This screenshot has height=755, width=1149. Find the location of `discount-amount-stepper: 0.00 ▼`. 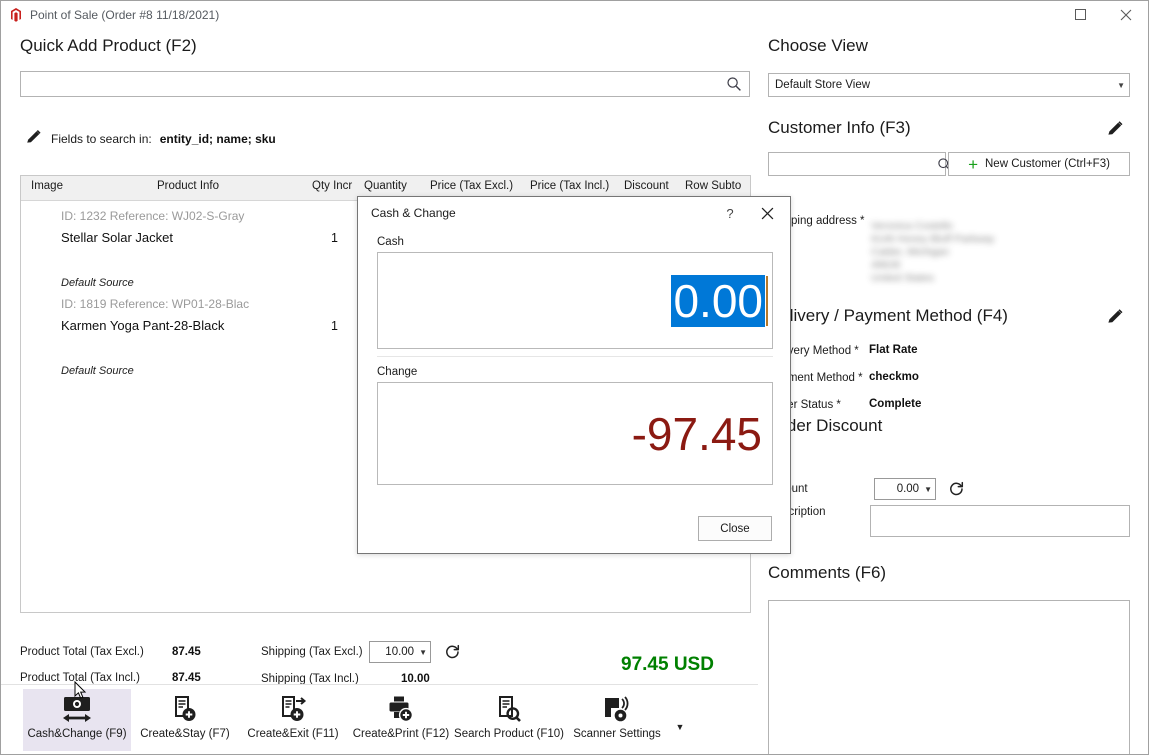

discount-amount-stepper: 0.00 ▼ is located at coordinates (905, 489).